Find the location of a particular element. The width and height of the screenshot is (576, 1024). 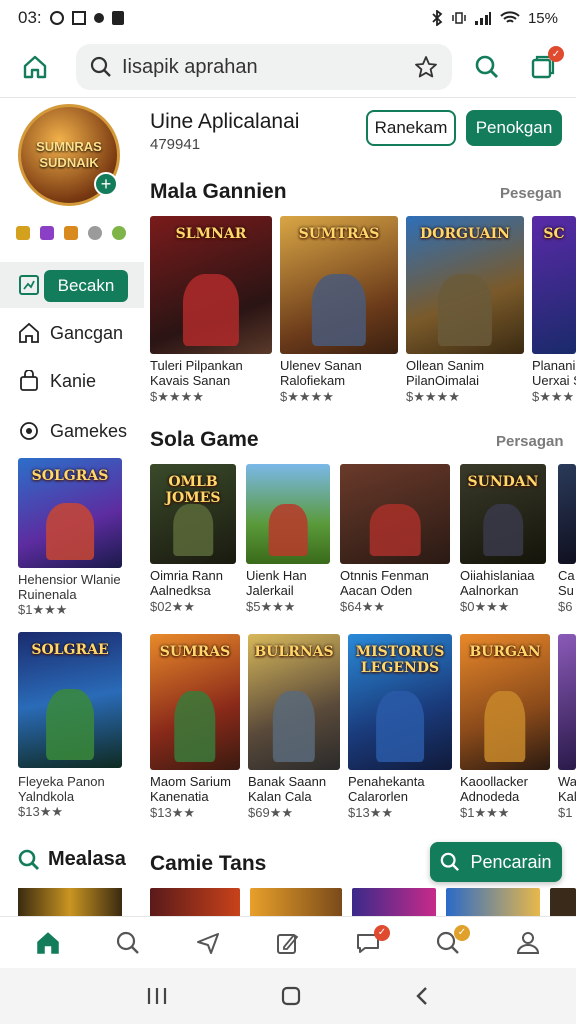

back-icon is located at coordinates (422, 996).